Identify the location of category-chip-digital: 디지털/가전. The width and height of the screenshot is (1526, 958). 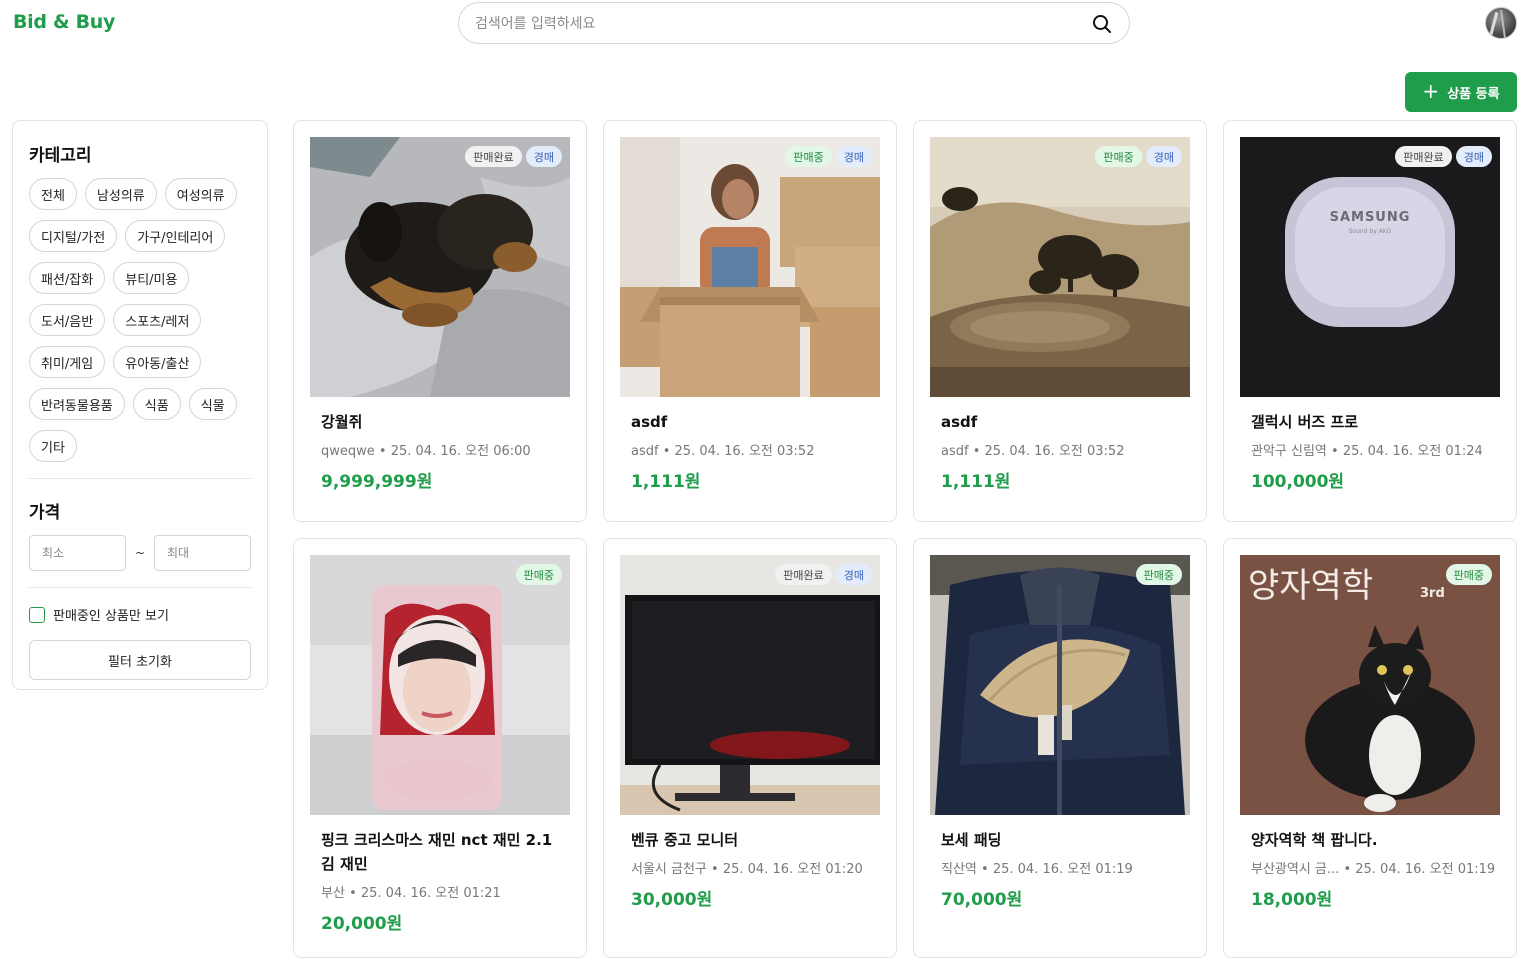
(73, 236).